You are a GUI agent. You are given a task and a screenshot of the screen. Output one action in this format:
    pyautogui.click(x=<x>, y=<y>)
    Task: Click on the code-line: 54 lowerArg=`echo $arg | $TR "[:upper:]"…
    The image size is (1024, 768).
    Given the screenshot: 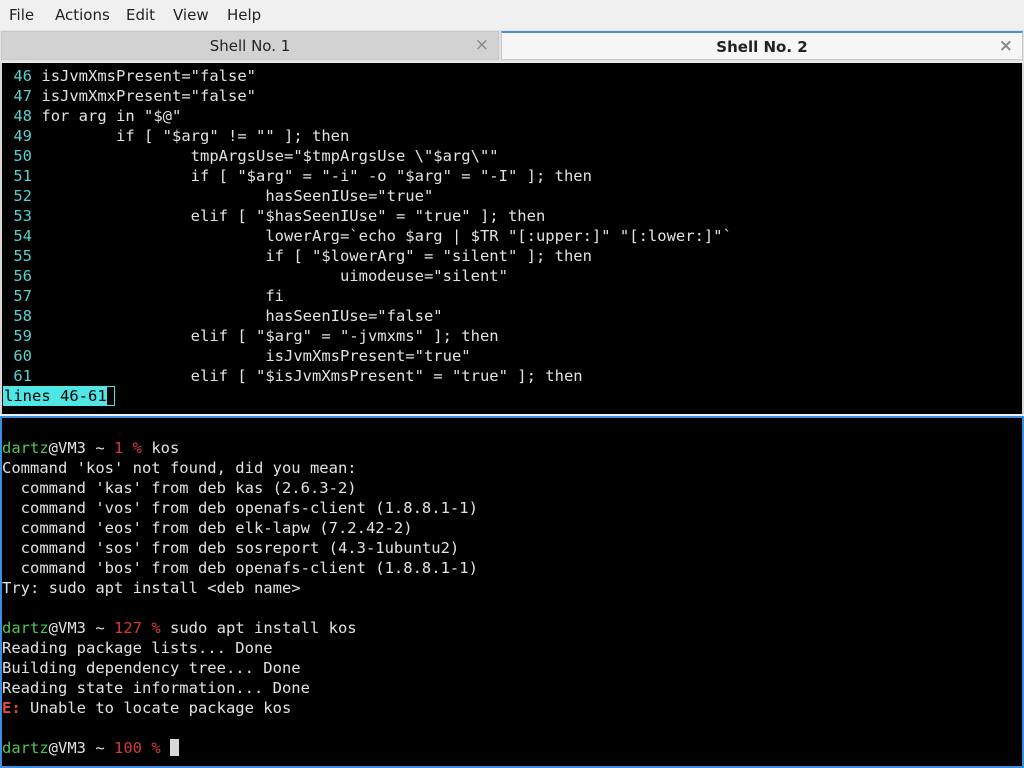 What is the action you would take?
    pyautogui.click(x=368, y=236)
    